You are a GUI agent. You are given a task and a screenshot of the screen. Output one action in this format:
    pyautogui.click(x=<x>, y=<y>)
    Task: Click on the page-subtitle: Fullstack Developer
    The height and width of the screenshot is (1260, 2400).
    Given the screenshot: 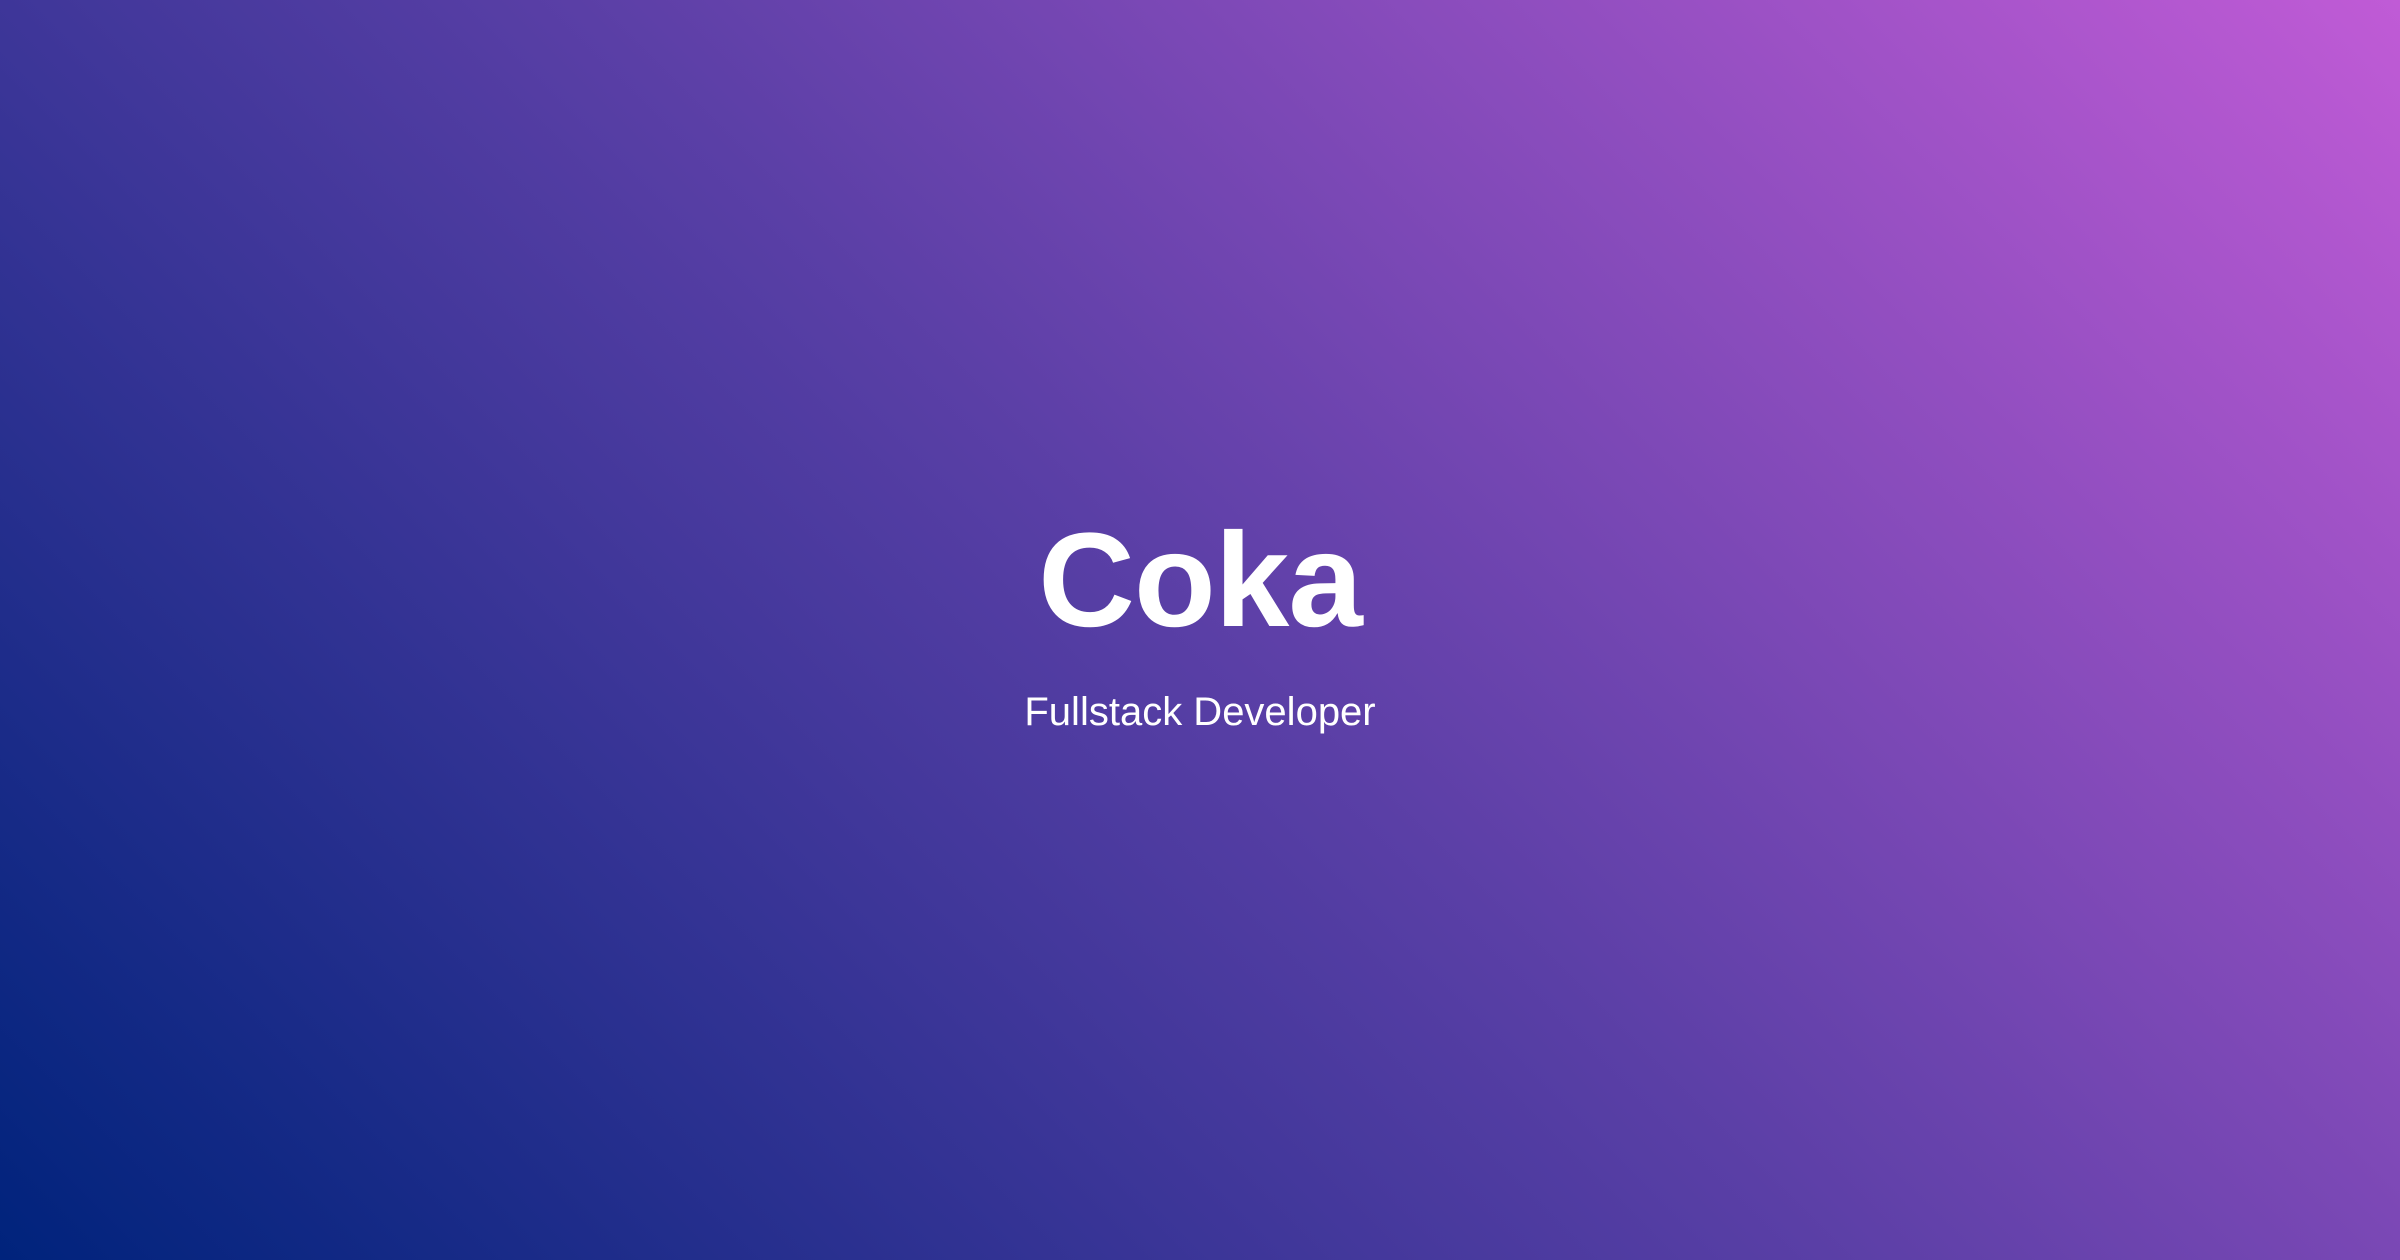 What is the action you would take?
    pyautogui.click(x=1200, y=712)
    